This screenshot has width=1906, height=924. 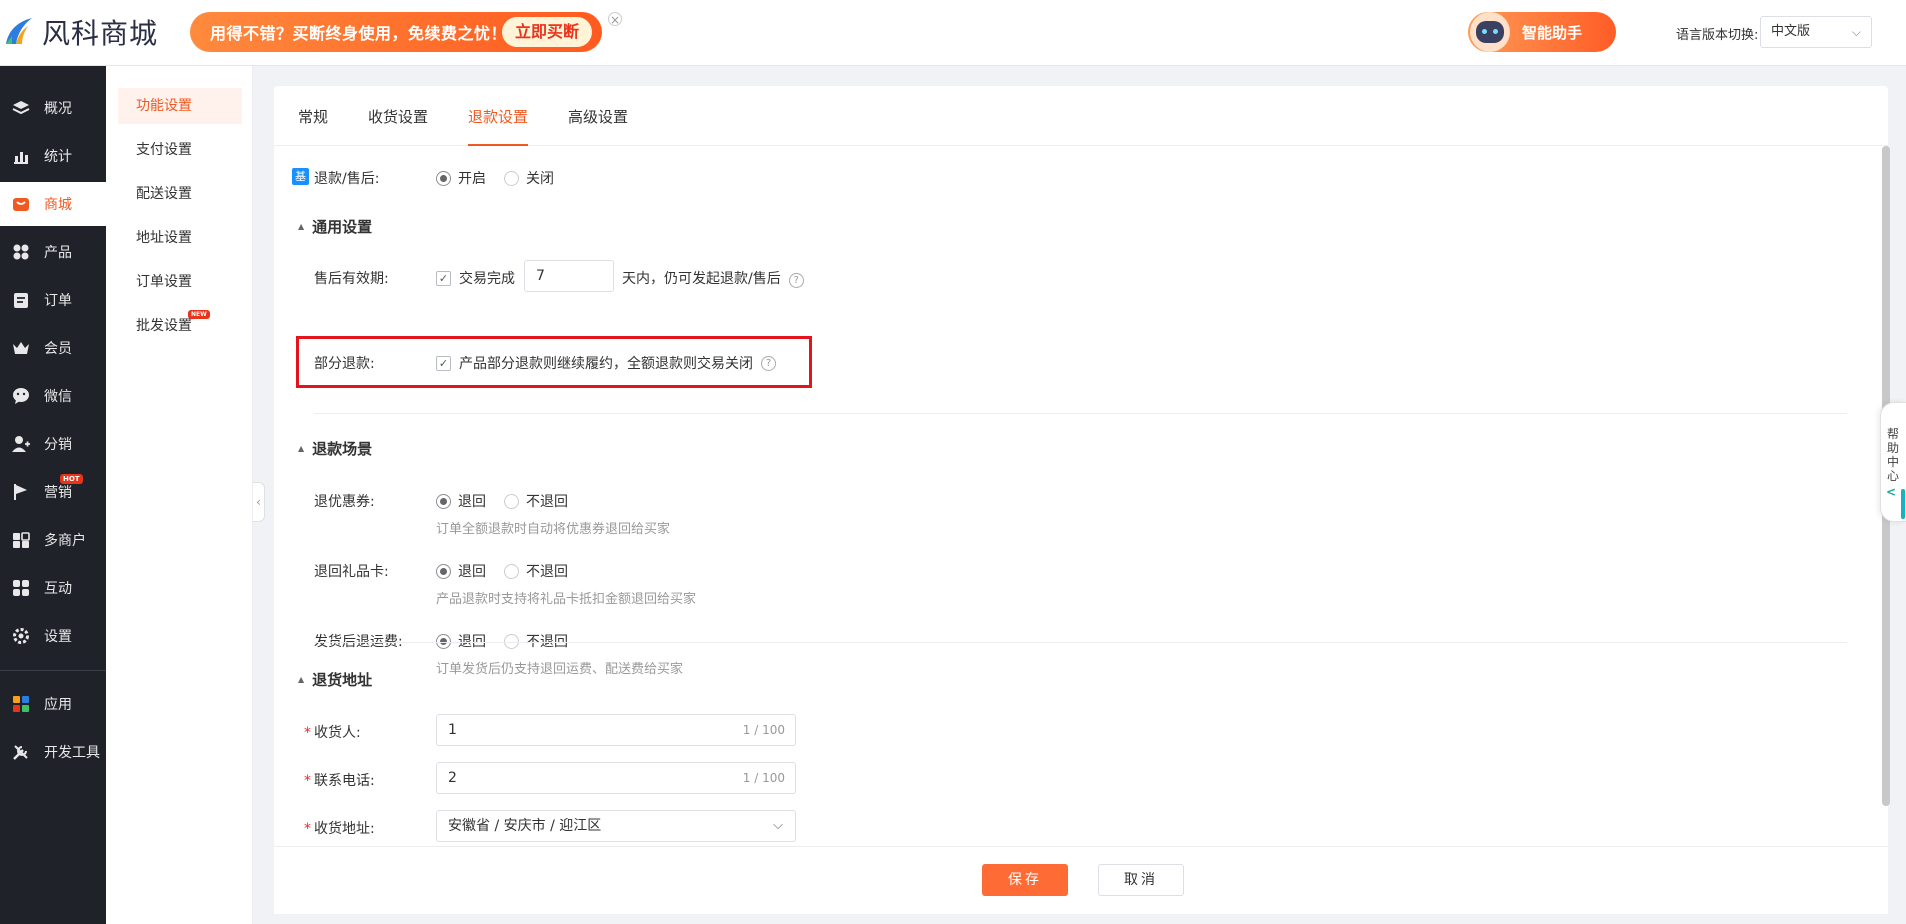 What do you see at coordinates (452, 778) in the screenshot?
I see `input-value: 2` at bounding box center [452, 778].